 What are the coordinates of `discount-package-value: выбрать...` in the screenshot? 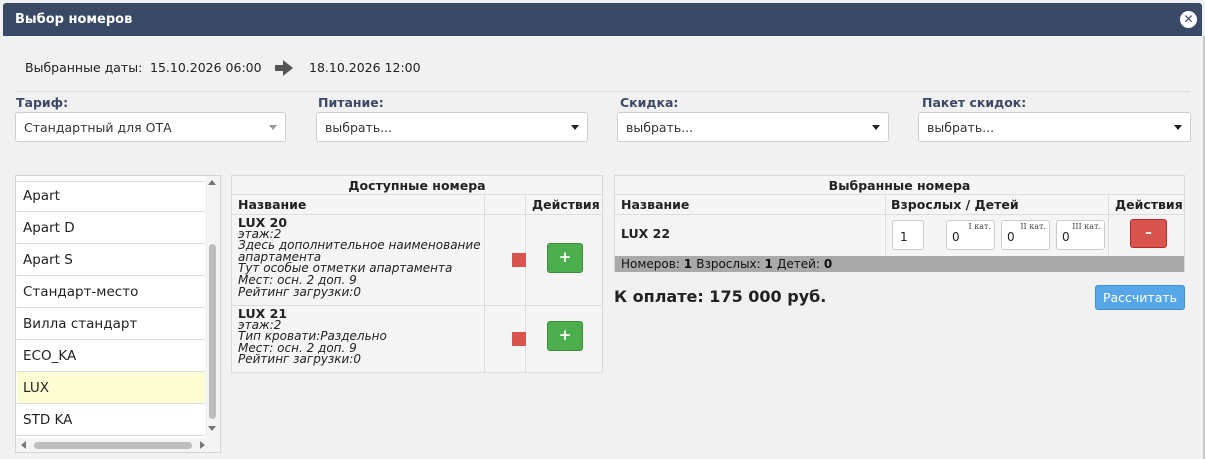 It's located at (961, 127).